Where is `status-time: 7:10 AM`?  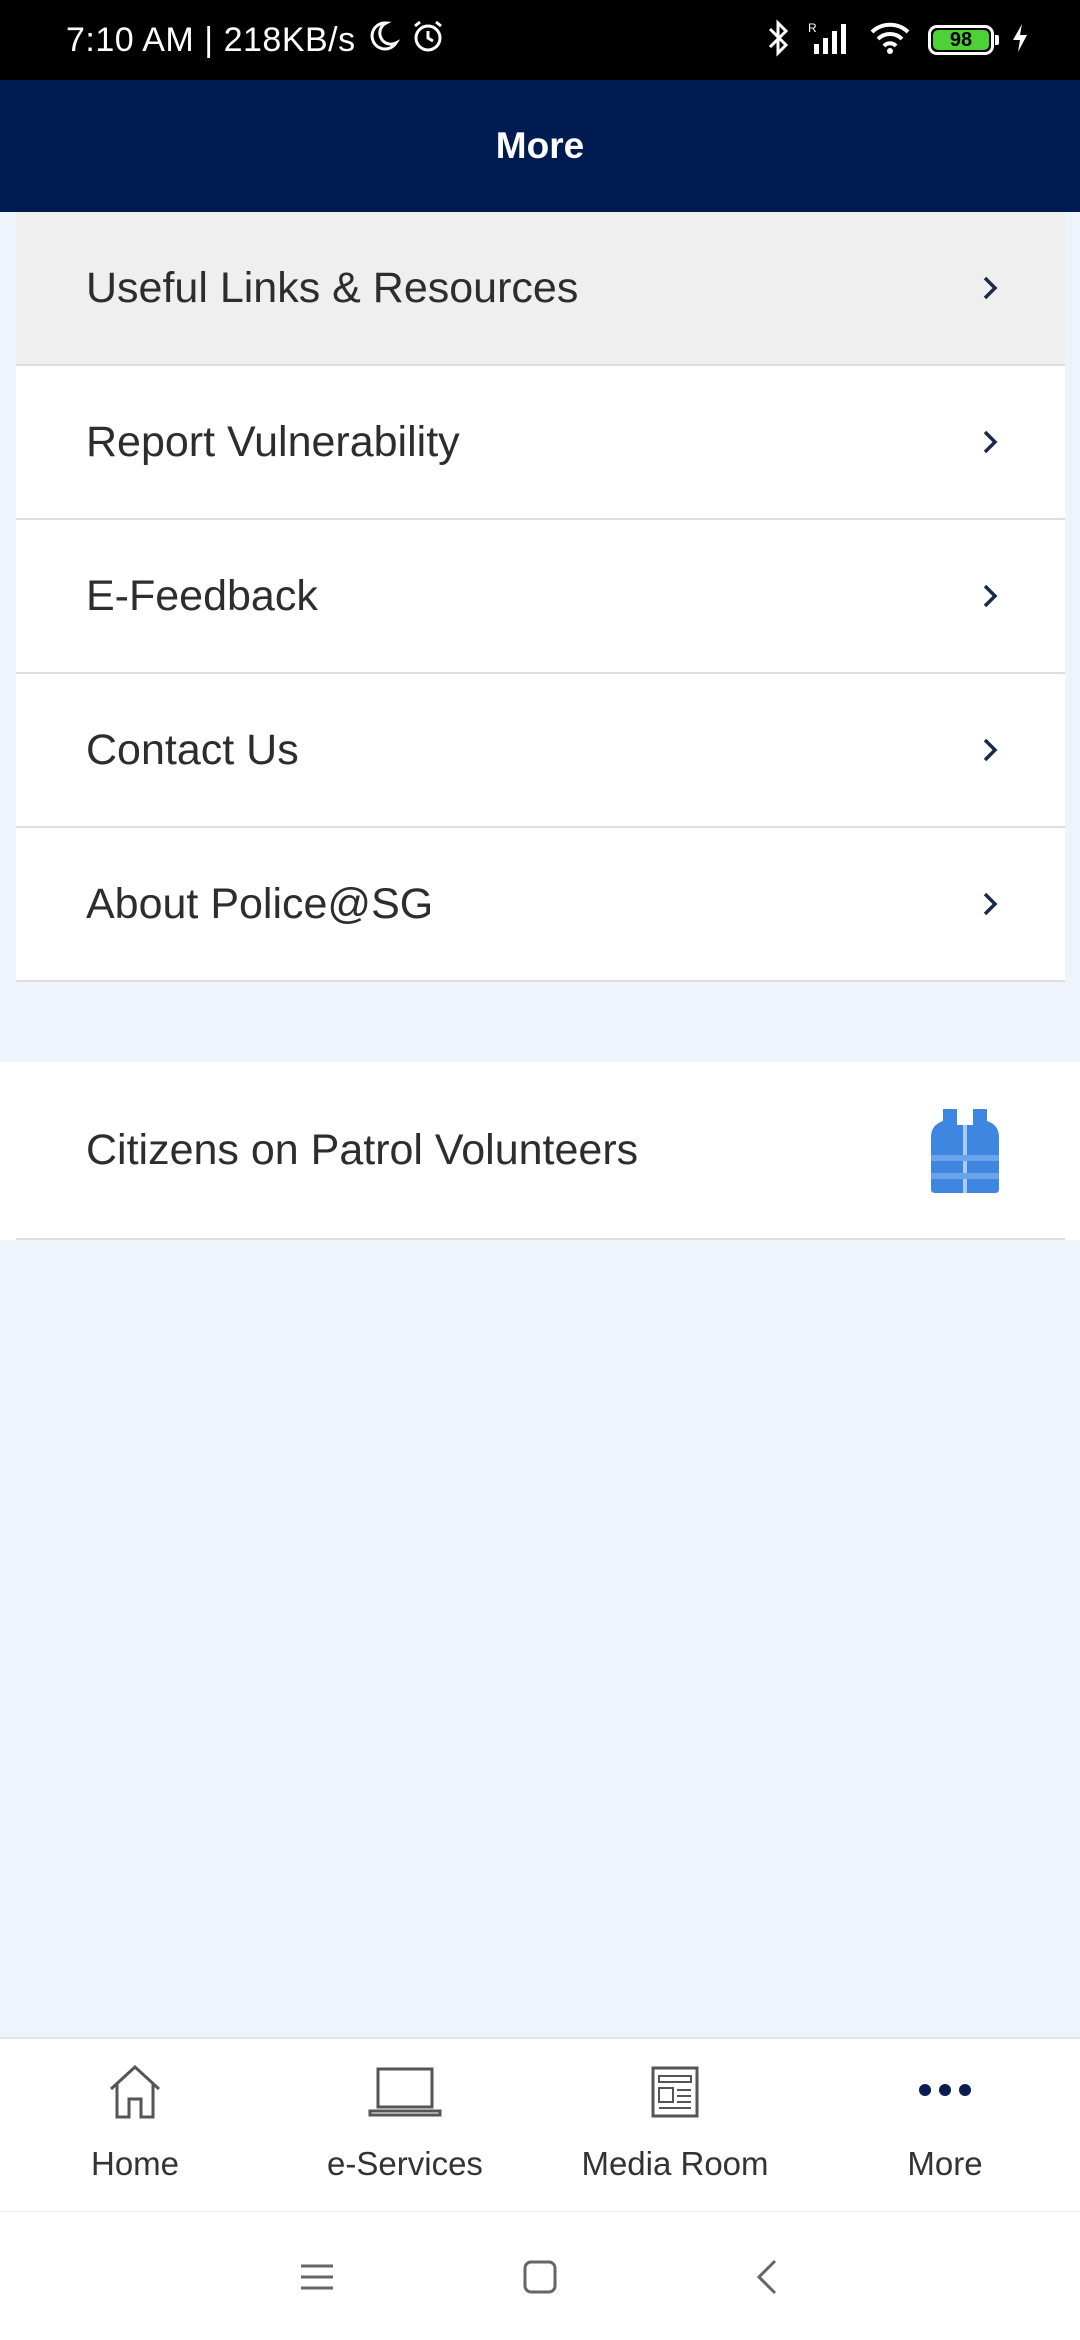 status-time: 7:10 AM is located at coordinates (130, 39).